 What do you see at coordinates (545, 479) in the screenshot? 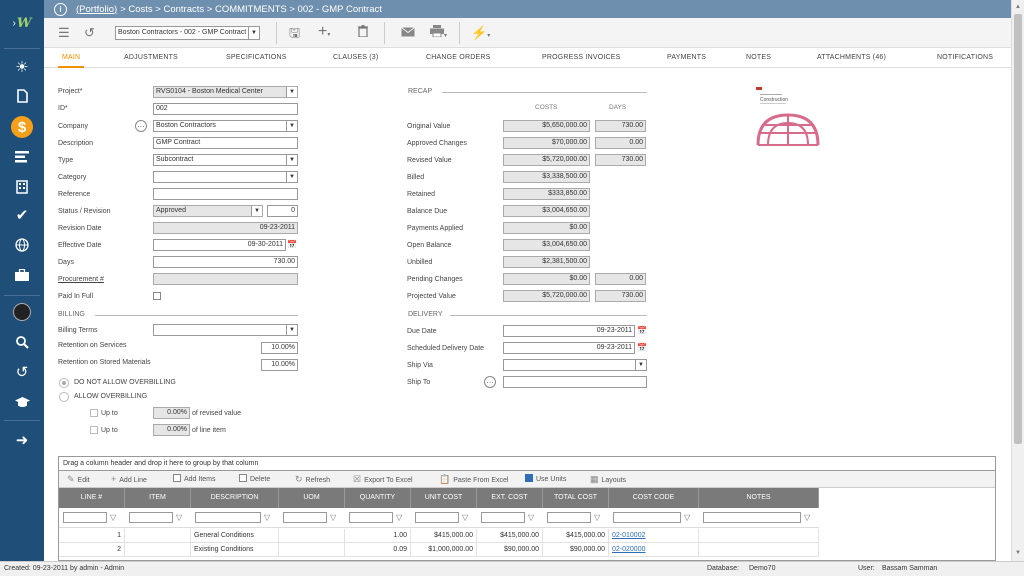
I see `use-units-toggle: Use Units` at bounding box center [545, 479].